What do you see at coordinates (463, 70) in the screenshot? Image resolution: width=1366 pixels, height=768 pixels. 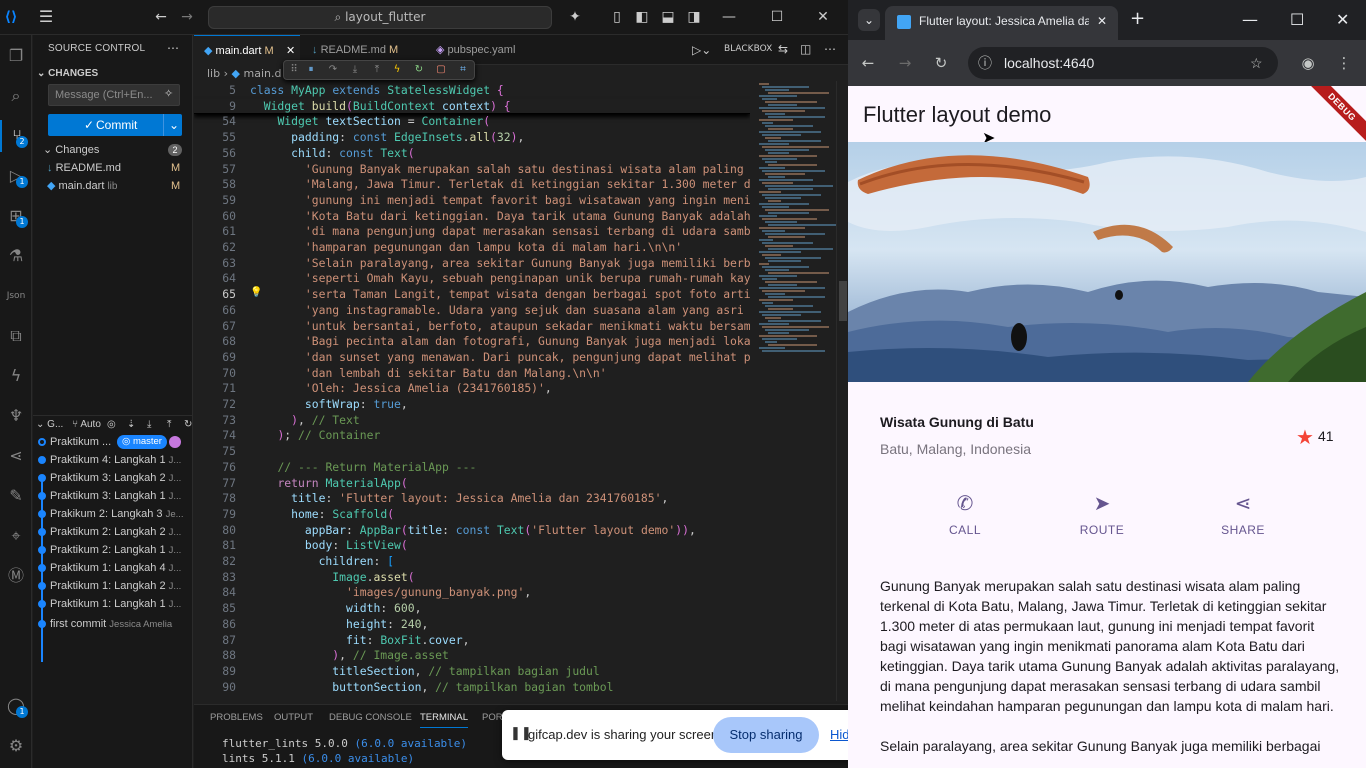 I see `inspect-widget-icon: ⌗` at bounding box center [463, 70].